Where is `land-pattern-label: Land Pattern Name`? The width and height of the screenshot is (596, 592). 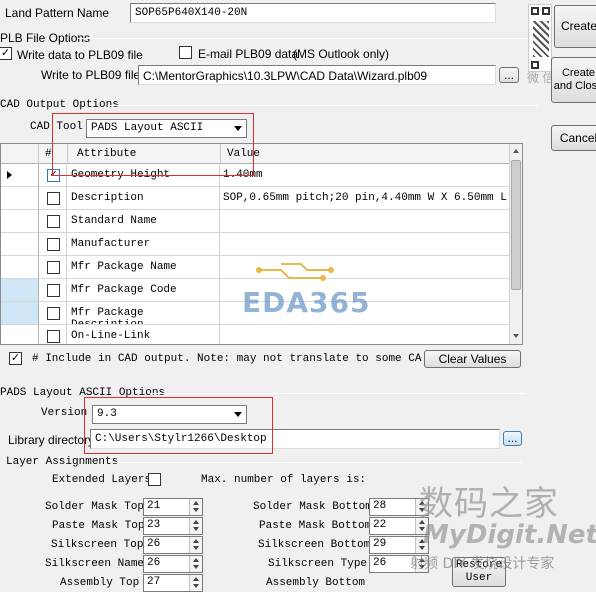
land-pattern-label: Land Pattern Name is located at coordinates (57, 13).